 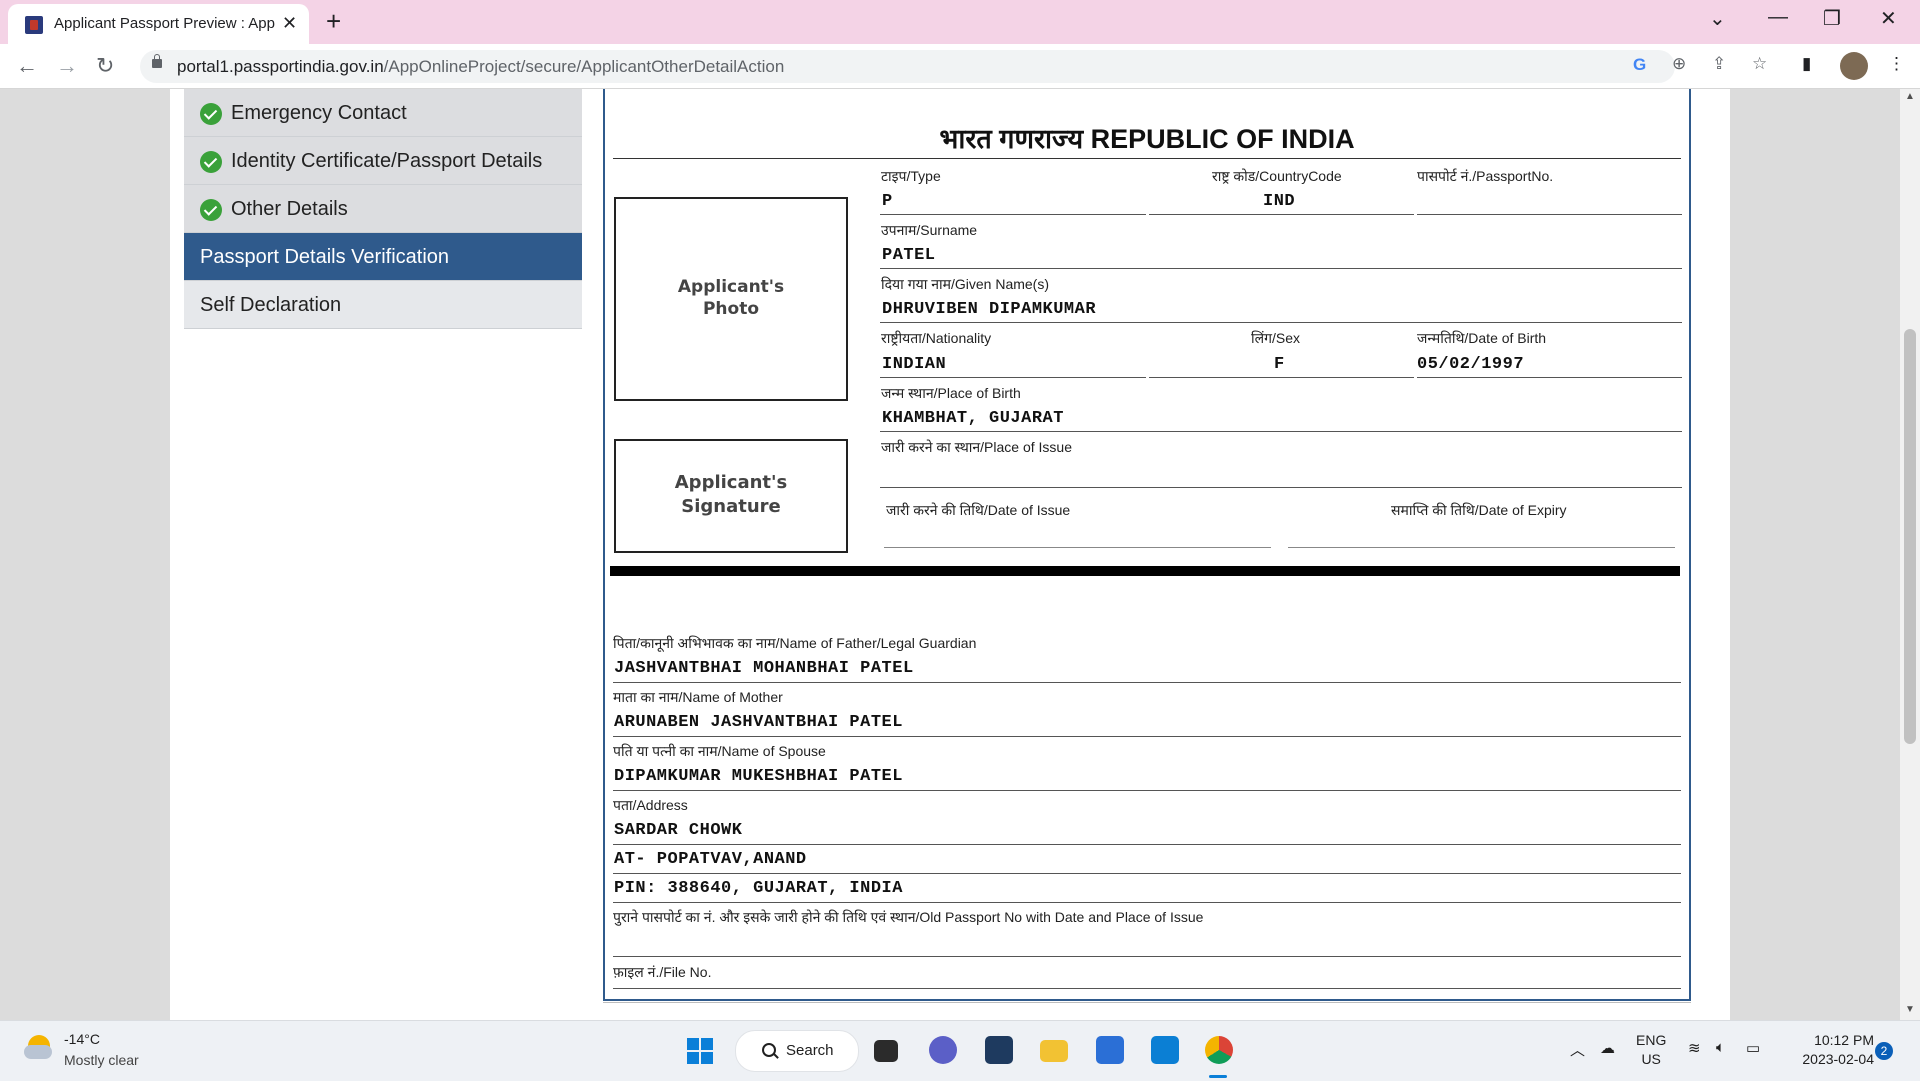 I want to click on applicant-signature-placeholder: Applicant's Signature, so click(x=731, y=496).